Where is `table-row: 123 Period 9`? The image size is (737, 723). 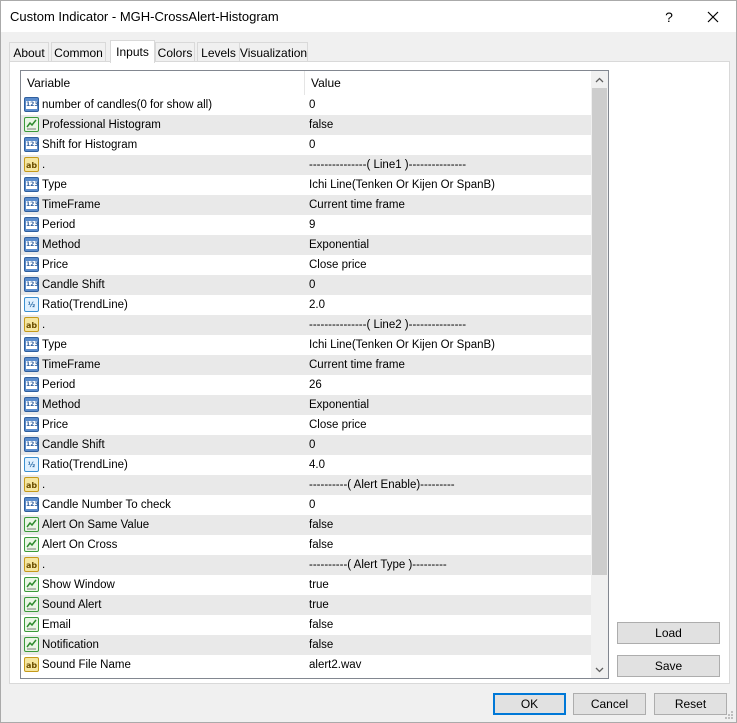 table-row: 123 Period 9 is located at coordinates (306, 225).